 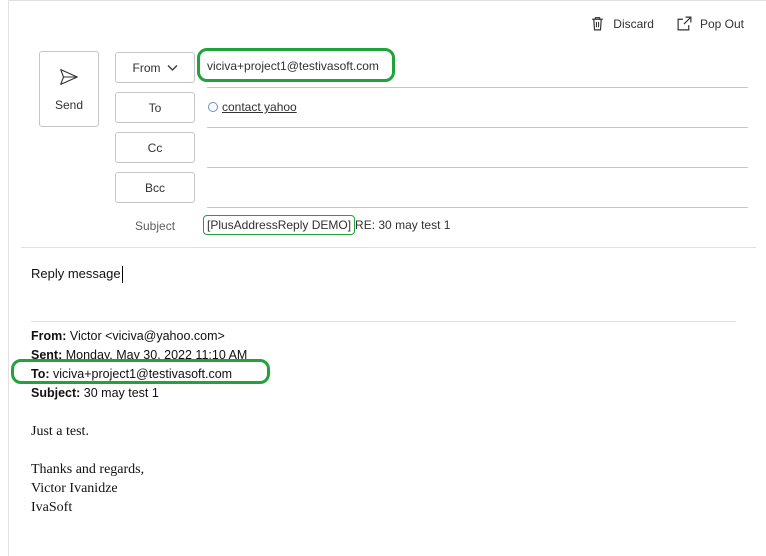 What do you see at coordinates (477, 207) in the screenshot?
I see `bcc-field-line` at bounding box center [477, 207].